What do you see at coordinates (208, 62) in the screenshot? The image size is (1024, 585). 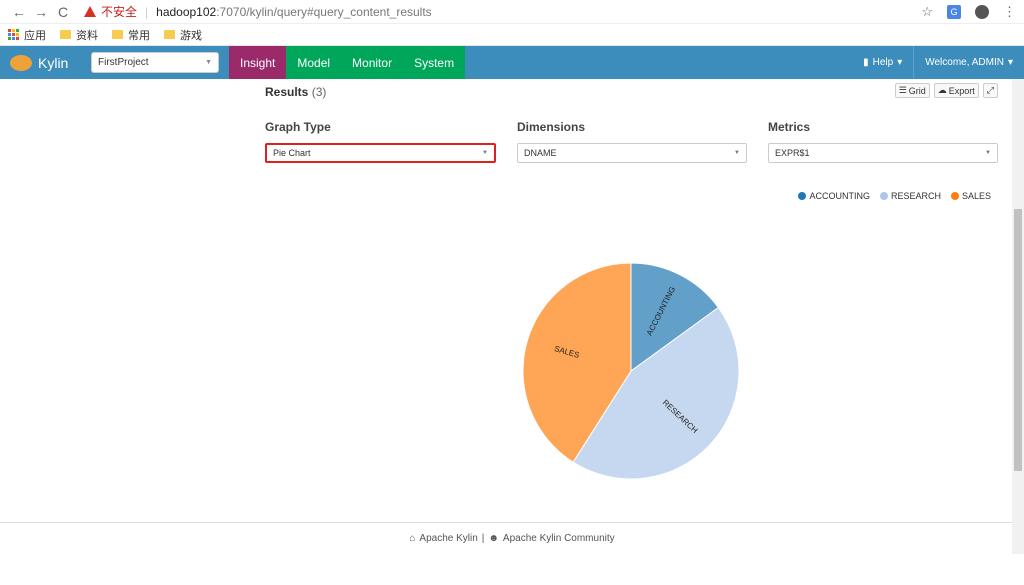 I see `chevron-down-icon: ▼` at bounding box center [208, 62].